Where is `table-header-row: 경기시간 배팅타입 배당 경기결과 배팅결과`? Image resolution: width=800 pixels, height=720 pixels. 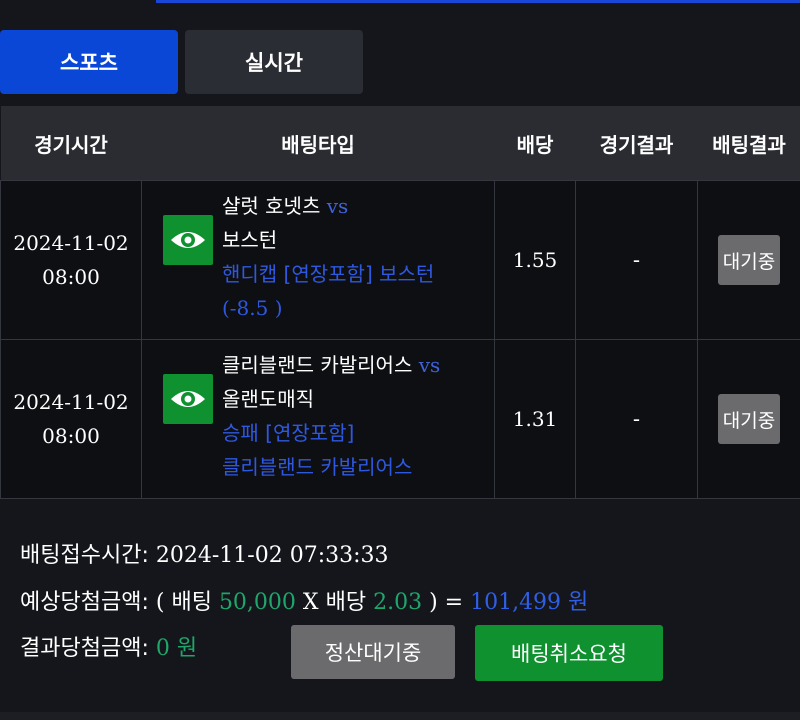
table-header-row: 경기시간 배팅타입 배당 경기결과 배팅결과 is located at coordinates (400, 143).